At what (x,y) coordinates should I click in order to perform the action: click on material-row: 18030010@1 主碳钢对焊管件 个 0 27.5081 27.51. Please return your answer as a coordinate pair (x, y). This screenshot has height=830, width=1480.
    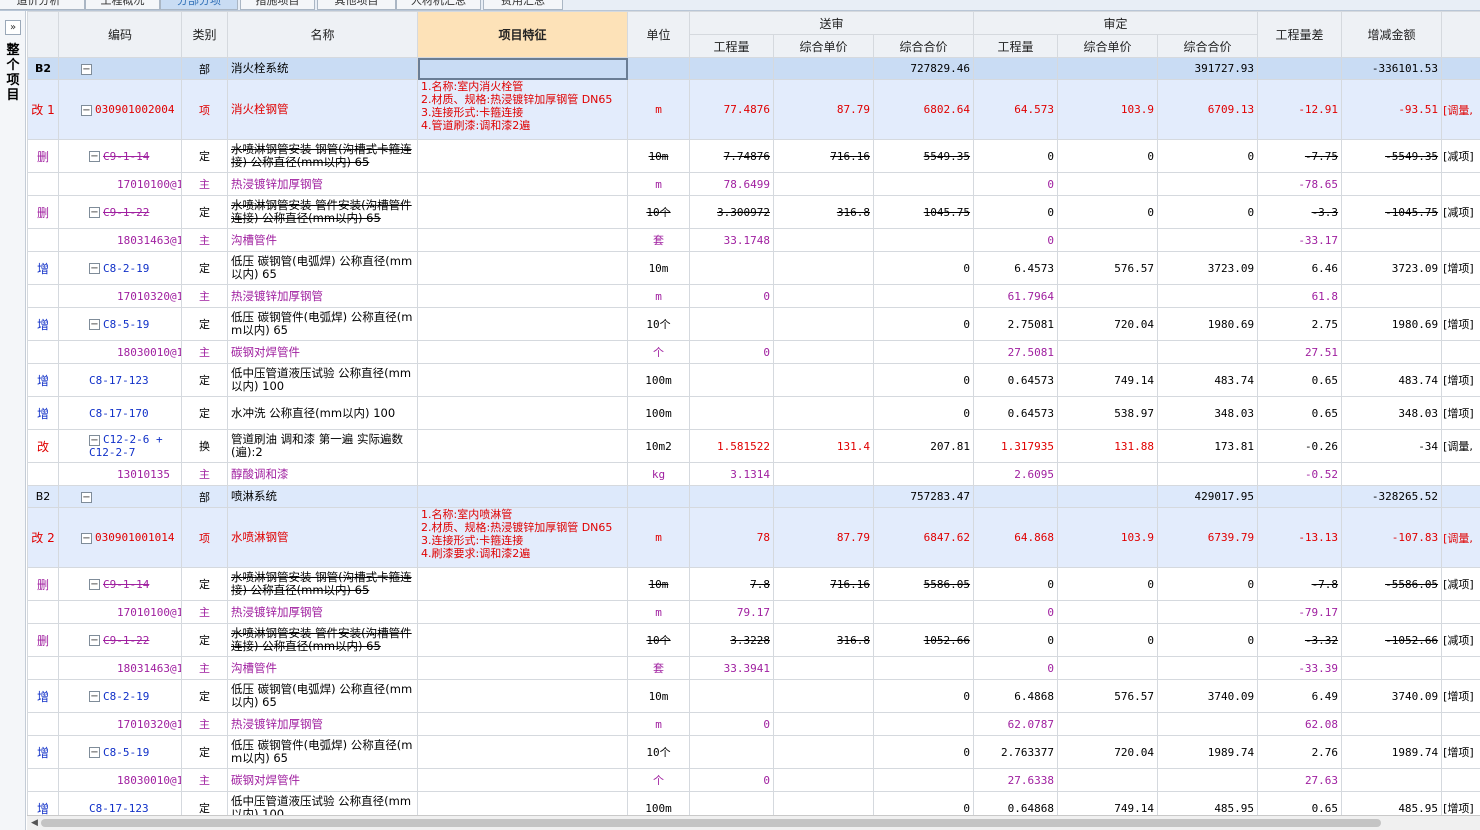
    Looking at the image, I should click on (753, 352).